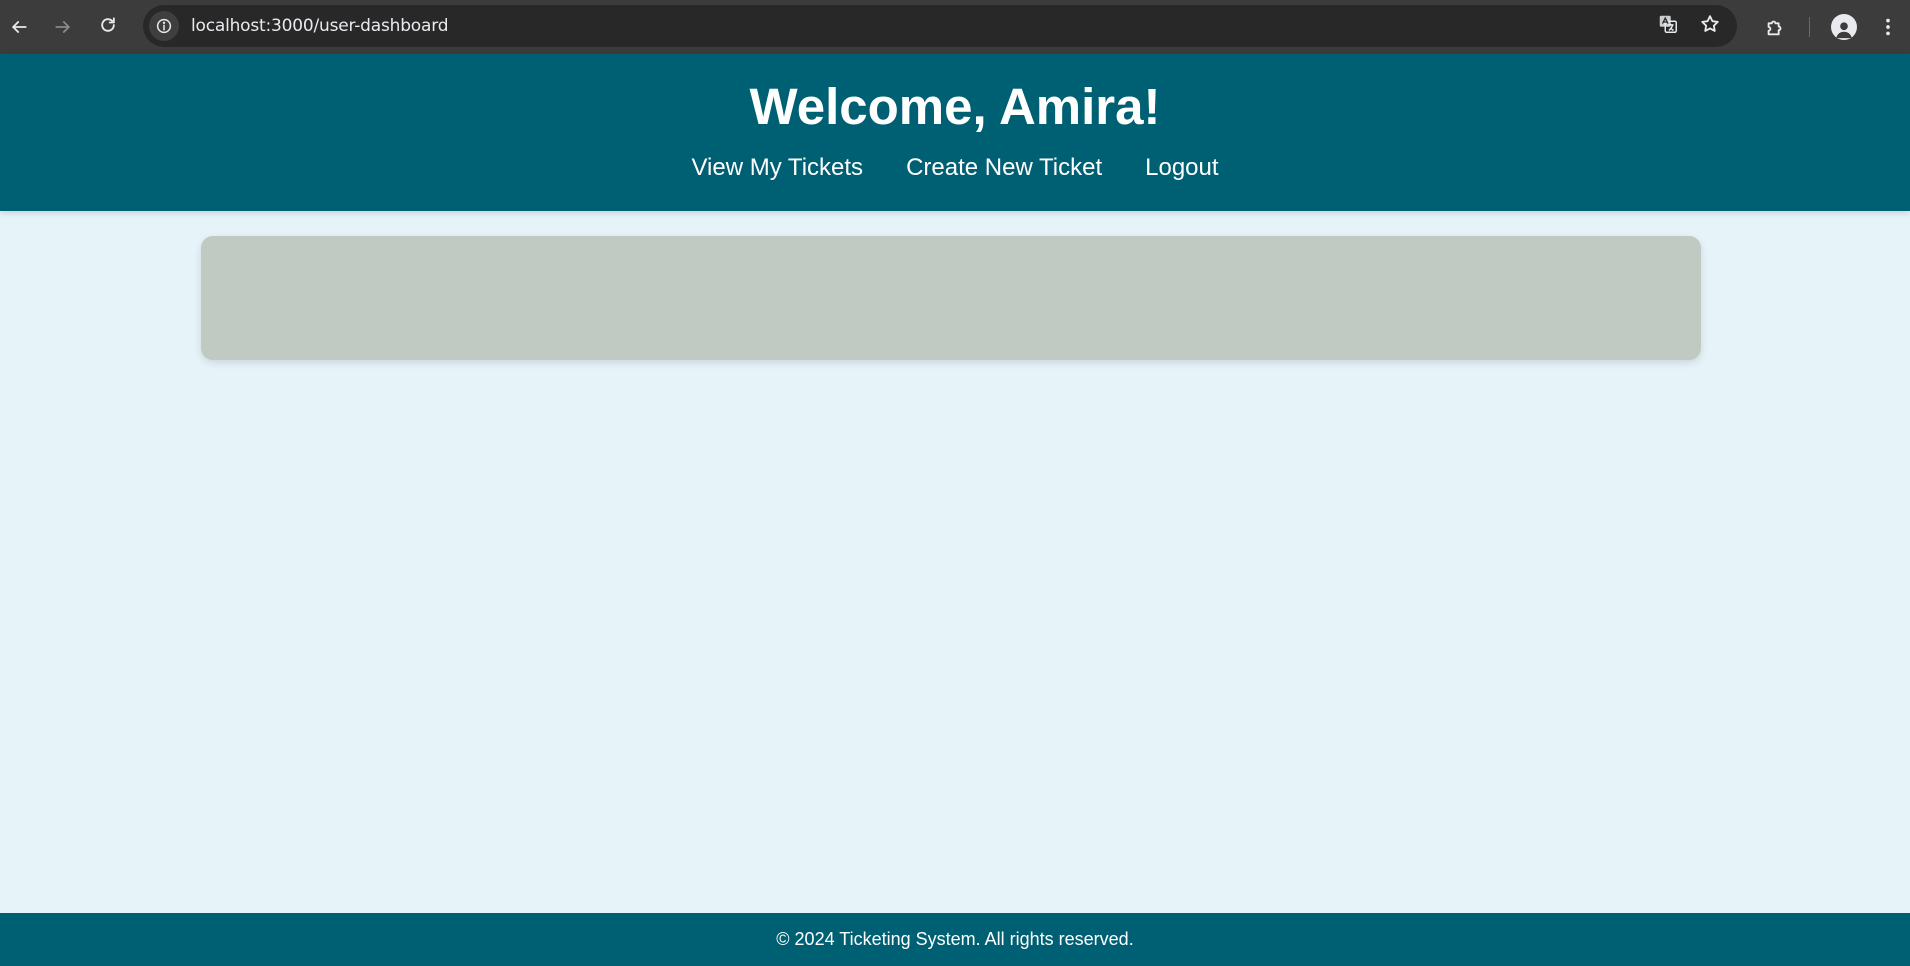 The image size is (1910, 966). I want to click on address-bar: localhost:3000/user-dashboard, so click(940, 26).